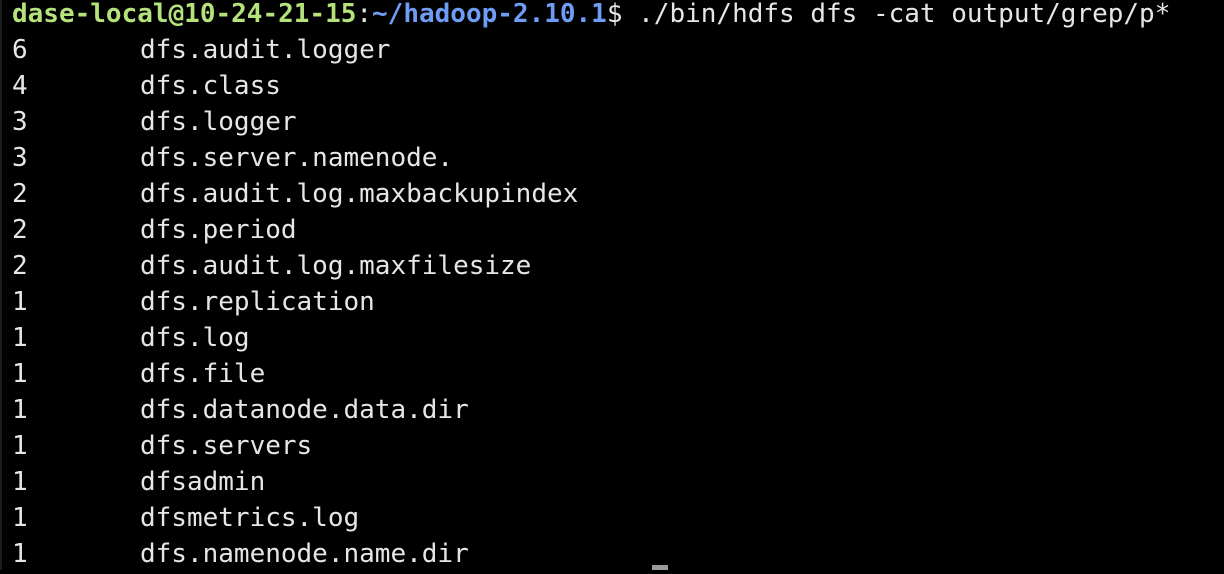 The height and width of the screenshot is (574, 1224). What do you see at coordinates (618, 266) in the screenshot?
I see `output-row: 2 dfs.audit.log.maxfilesize` at bounding box center [618, 266].